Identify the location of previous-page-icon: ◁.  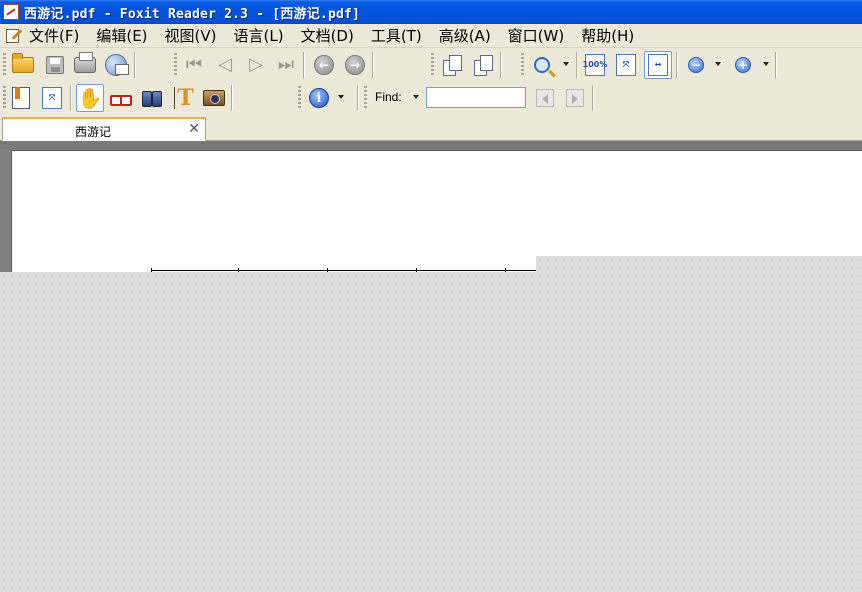
(225, 64).